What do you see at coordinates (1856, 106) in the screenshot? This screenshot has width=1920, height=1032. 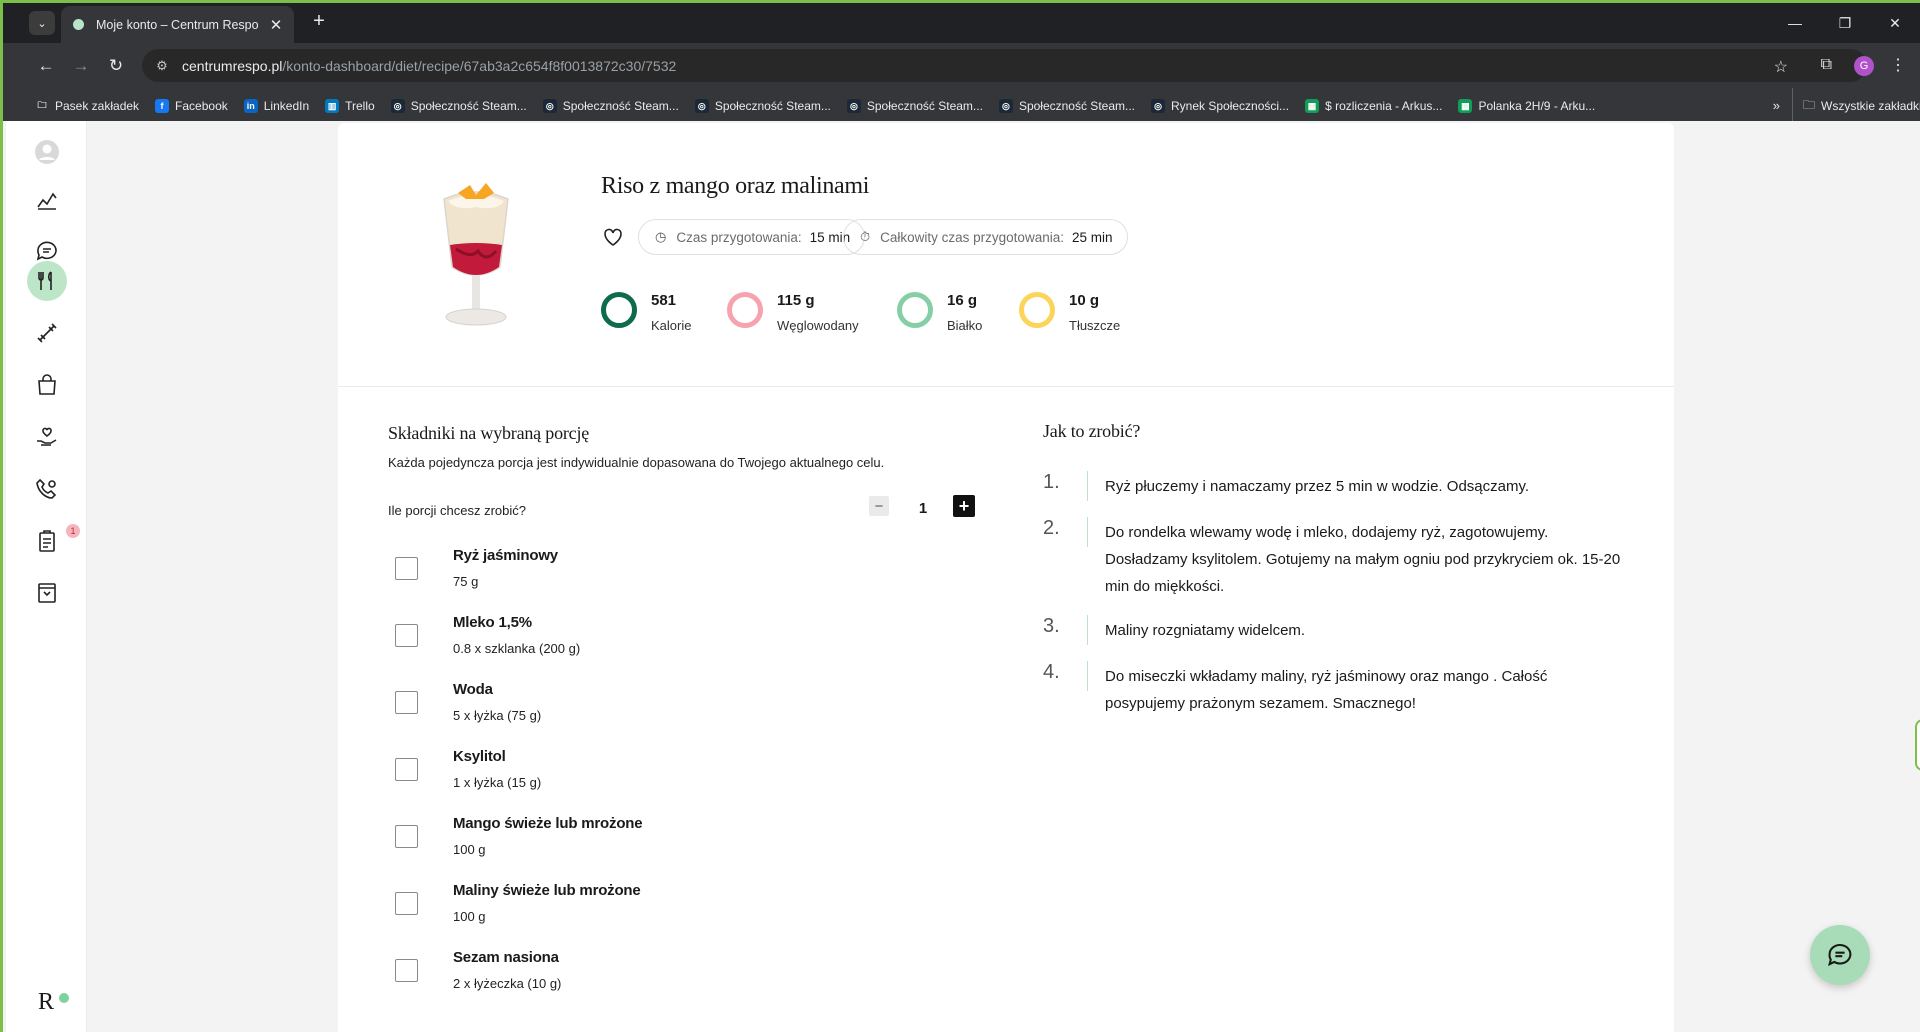 I see `all-bookmarks-folder: 🗀 Wszystkie zakładki` at bounding box center [1856, 106].